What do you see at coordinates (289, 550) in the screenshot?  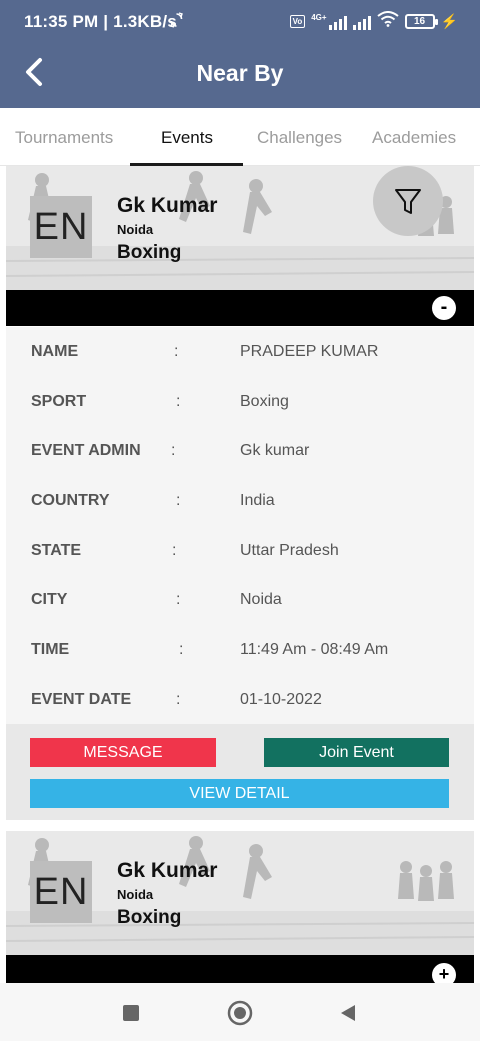 I see `detail-value: Uttar Pradesh` at bounding box center [289, 550].